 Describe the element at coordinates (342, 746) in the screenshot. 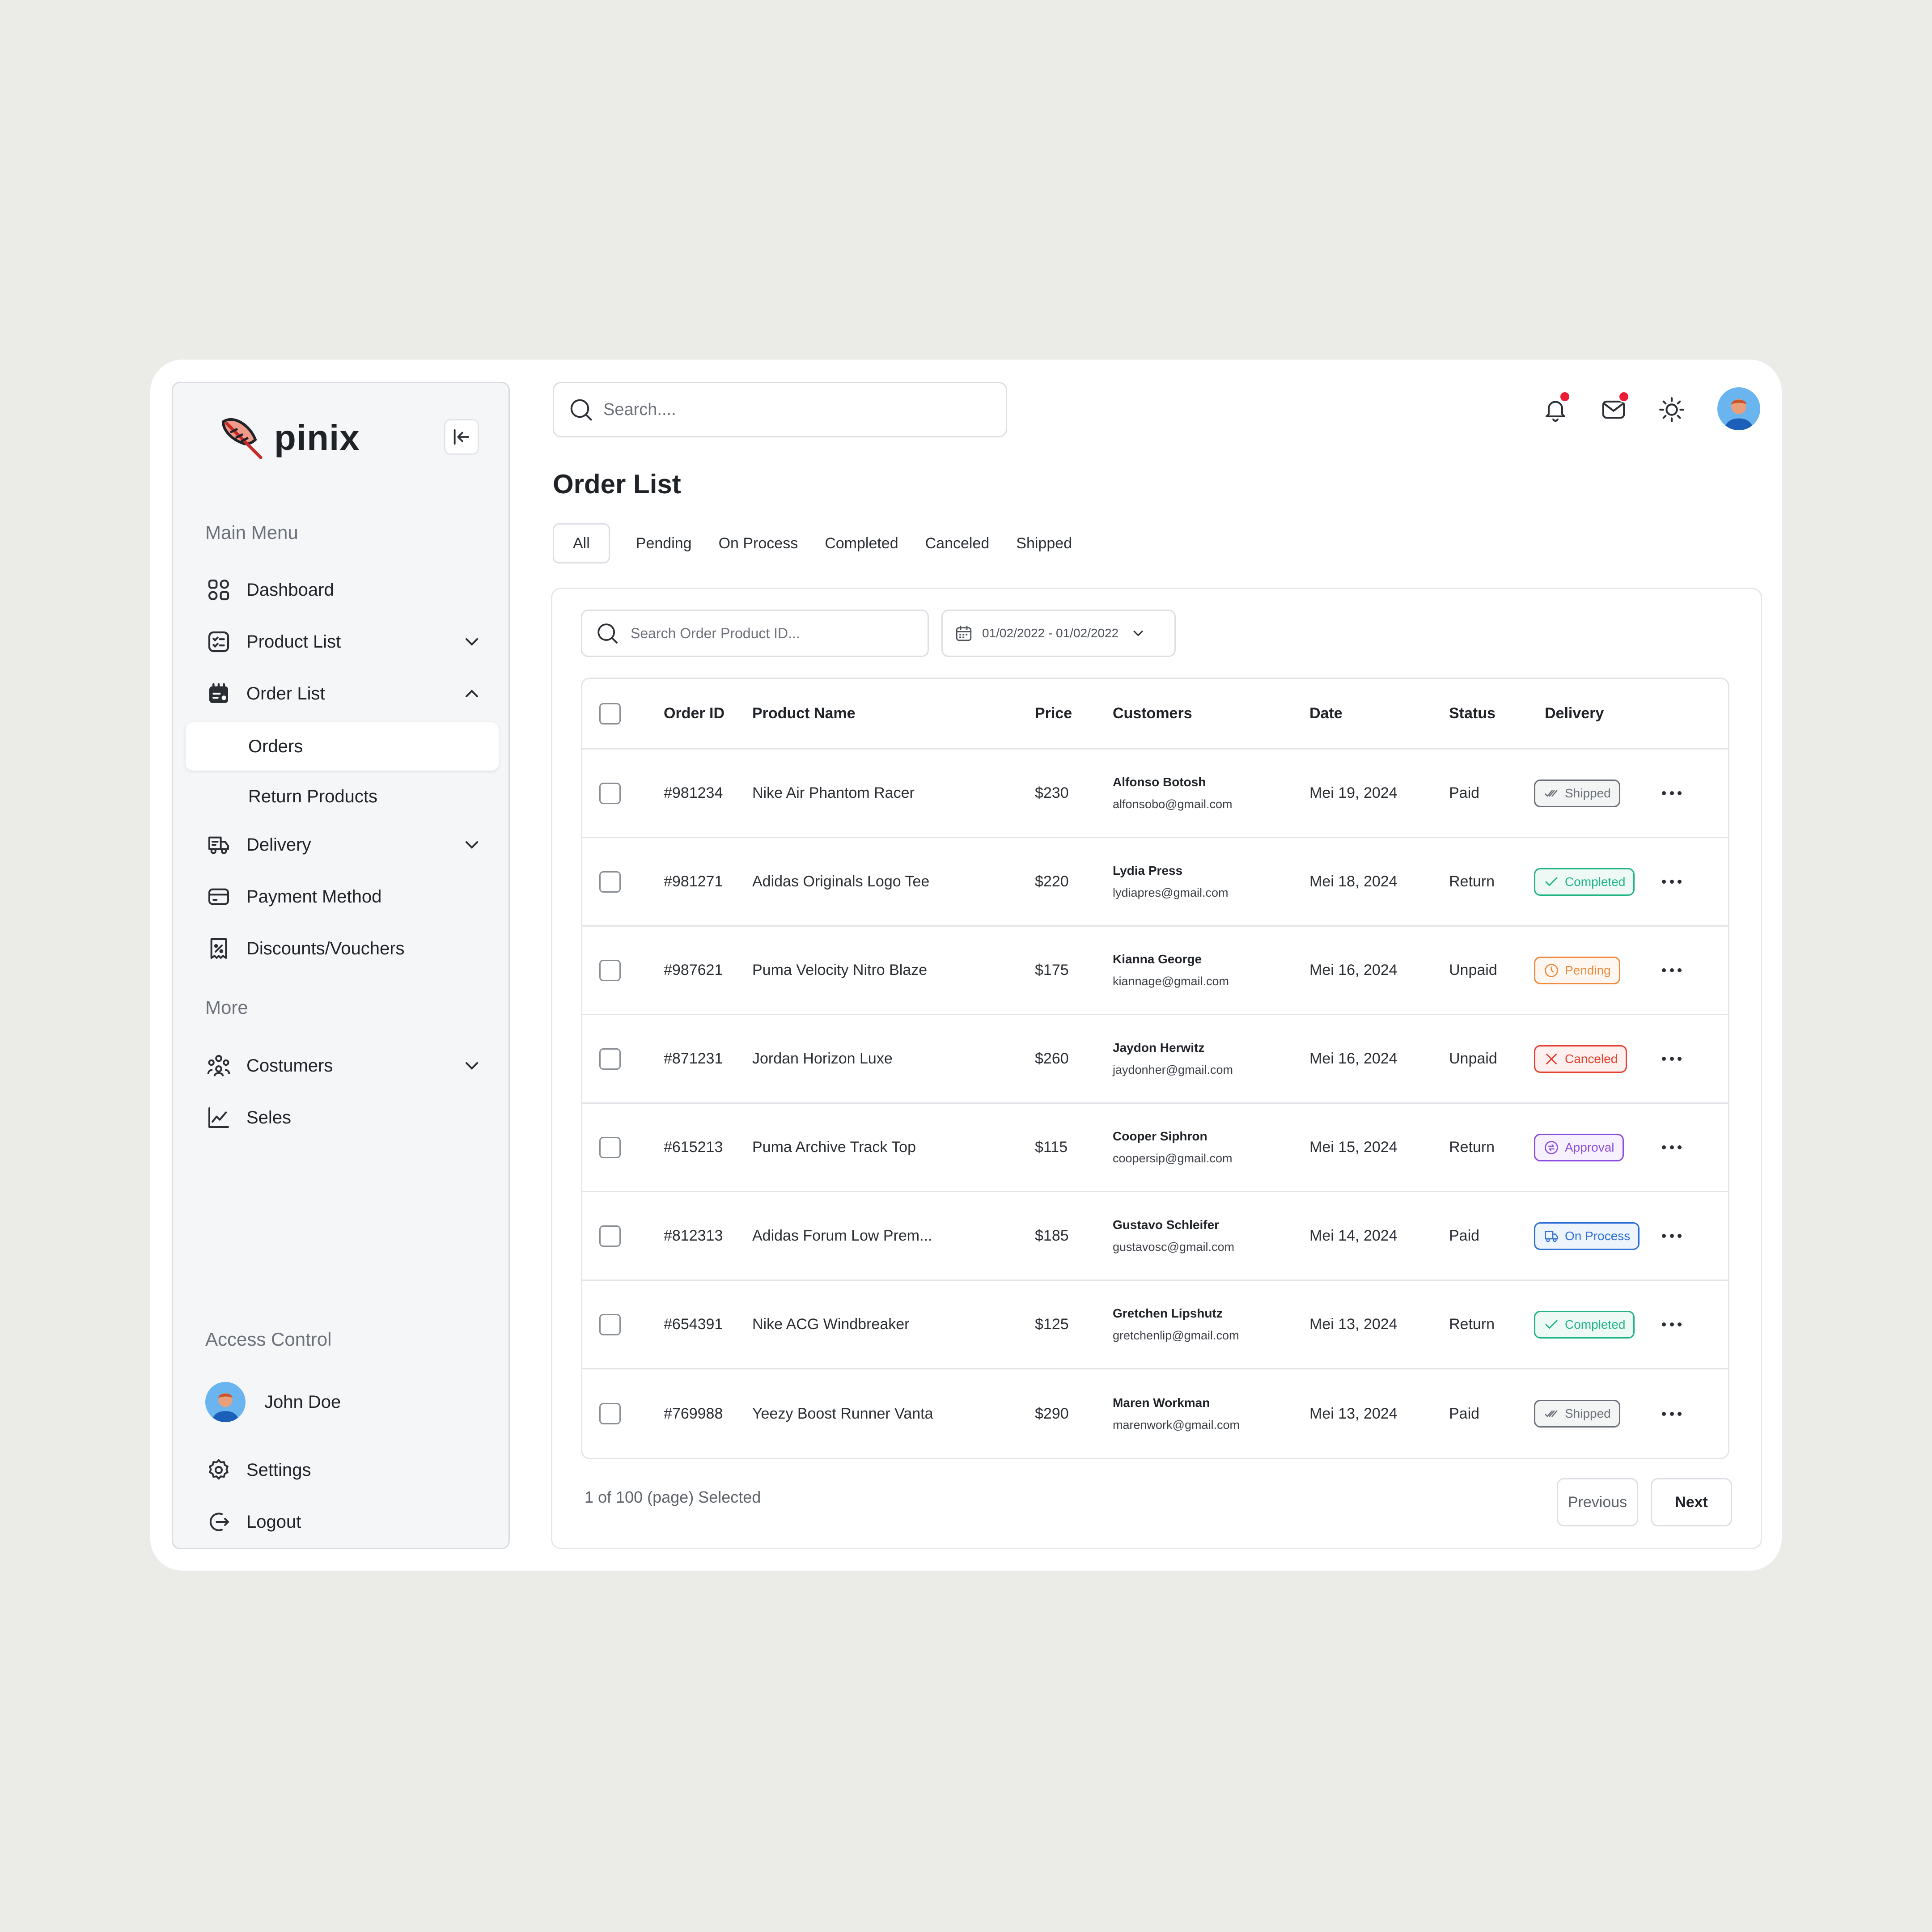

I see `sidebar-subitem-orders: Orders` at that location.